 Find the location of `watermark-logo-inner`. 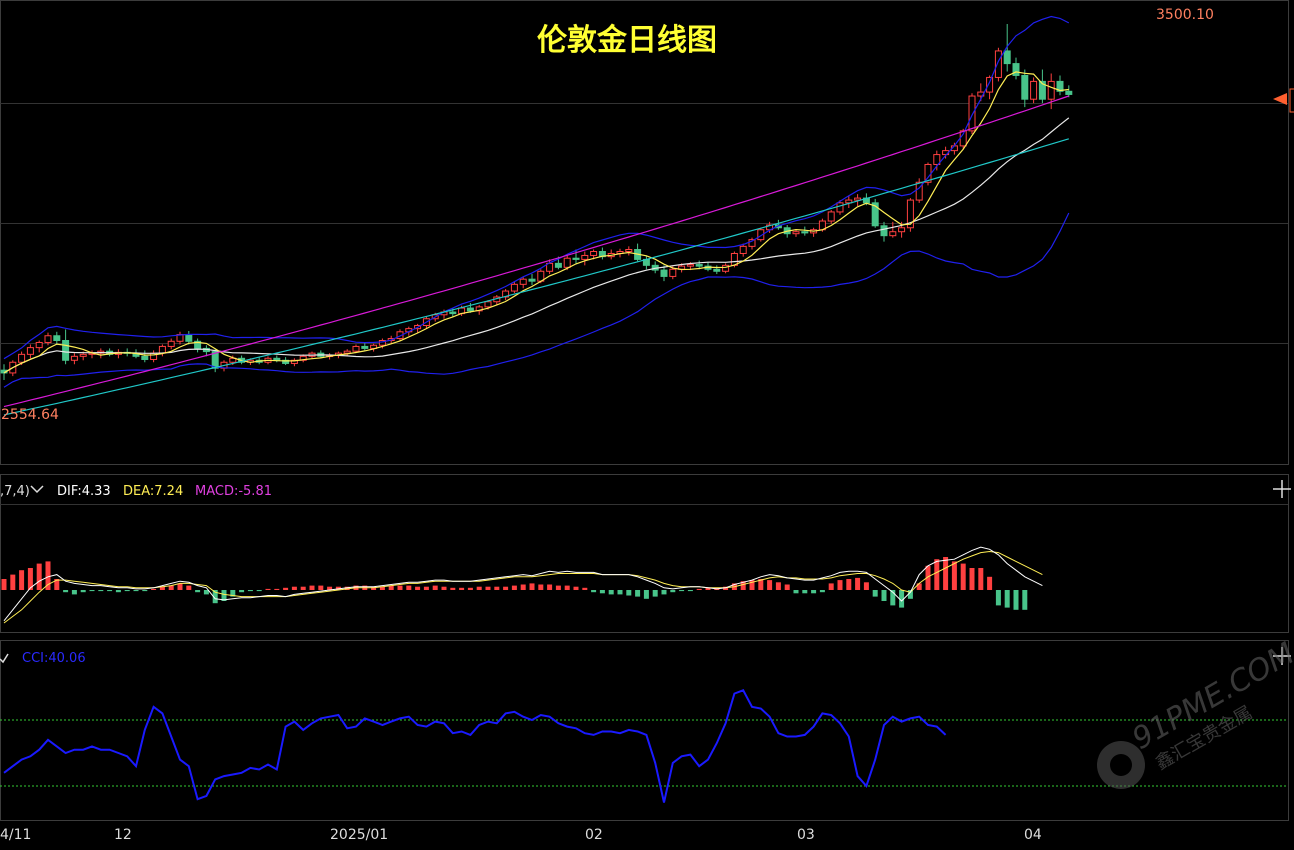

watermark-logo-inner is located at coordinates (1121, 765).